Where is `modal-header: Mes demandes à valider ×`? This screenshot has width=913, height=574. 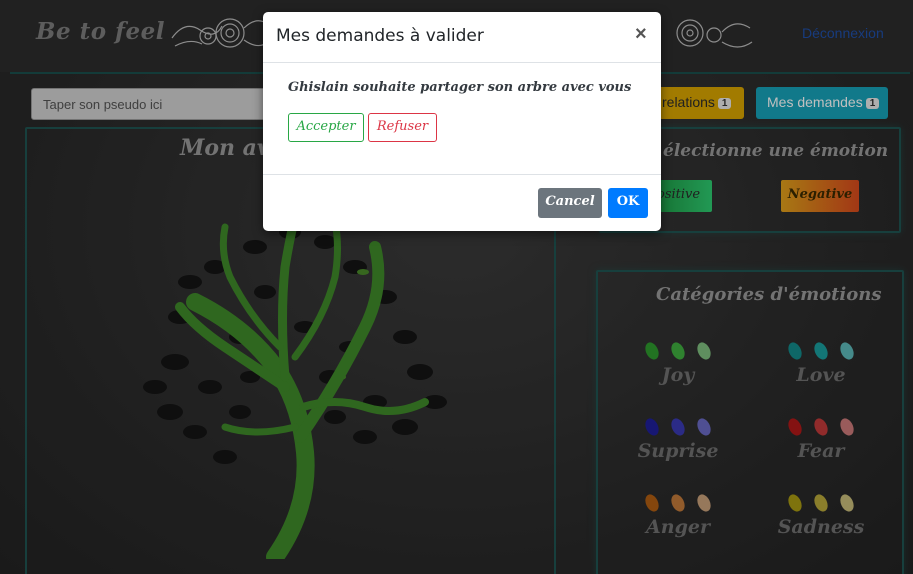
modal-header: Mes demandes à valider × is located at coordinates (462, 37).